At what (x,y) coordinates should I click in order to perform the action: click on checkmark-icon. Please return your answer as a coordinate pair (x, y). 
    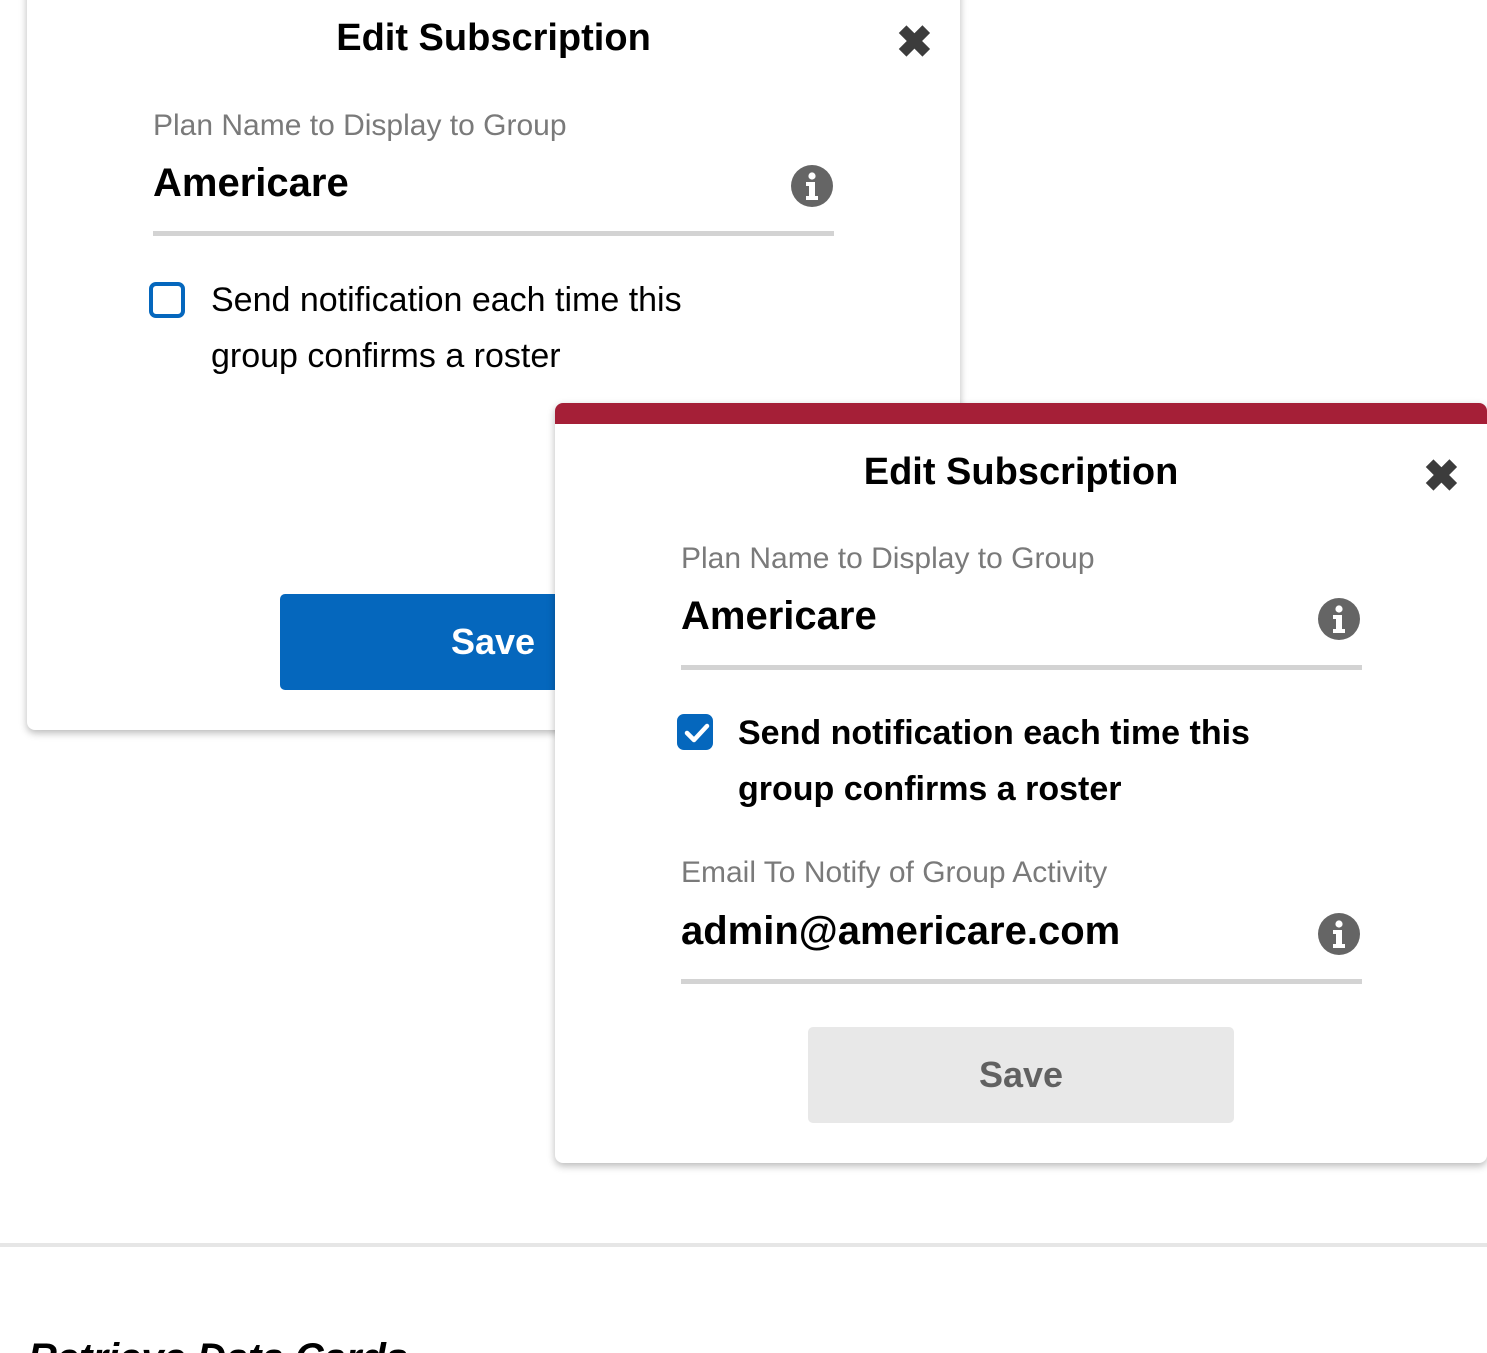
    Looking at the image, I should click on (697, 733).